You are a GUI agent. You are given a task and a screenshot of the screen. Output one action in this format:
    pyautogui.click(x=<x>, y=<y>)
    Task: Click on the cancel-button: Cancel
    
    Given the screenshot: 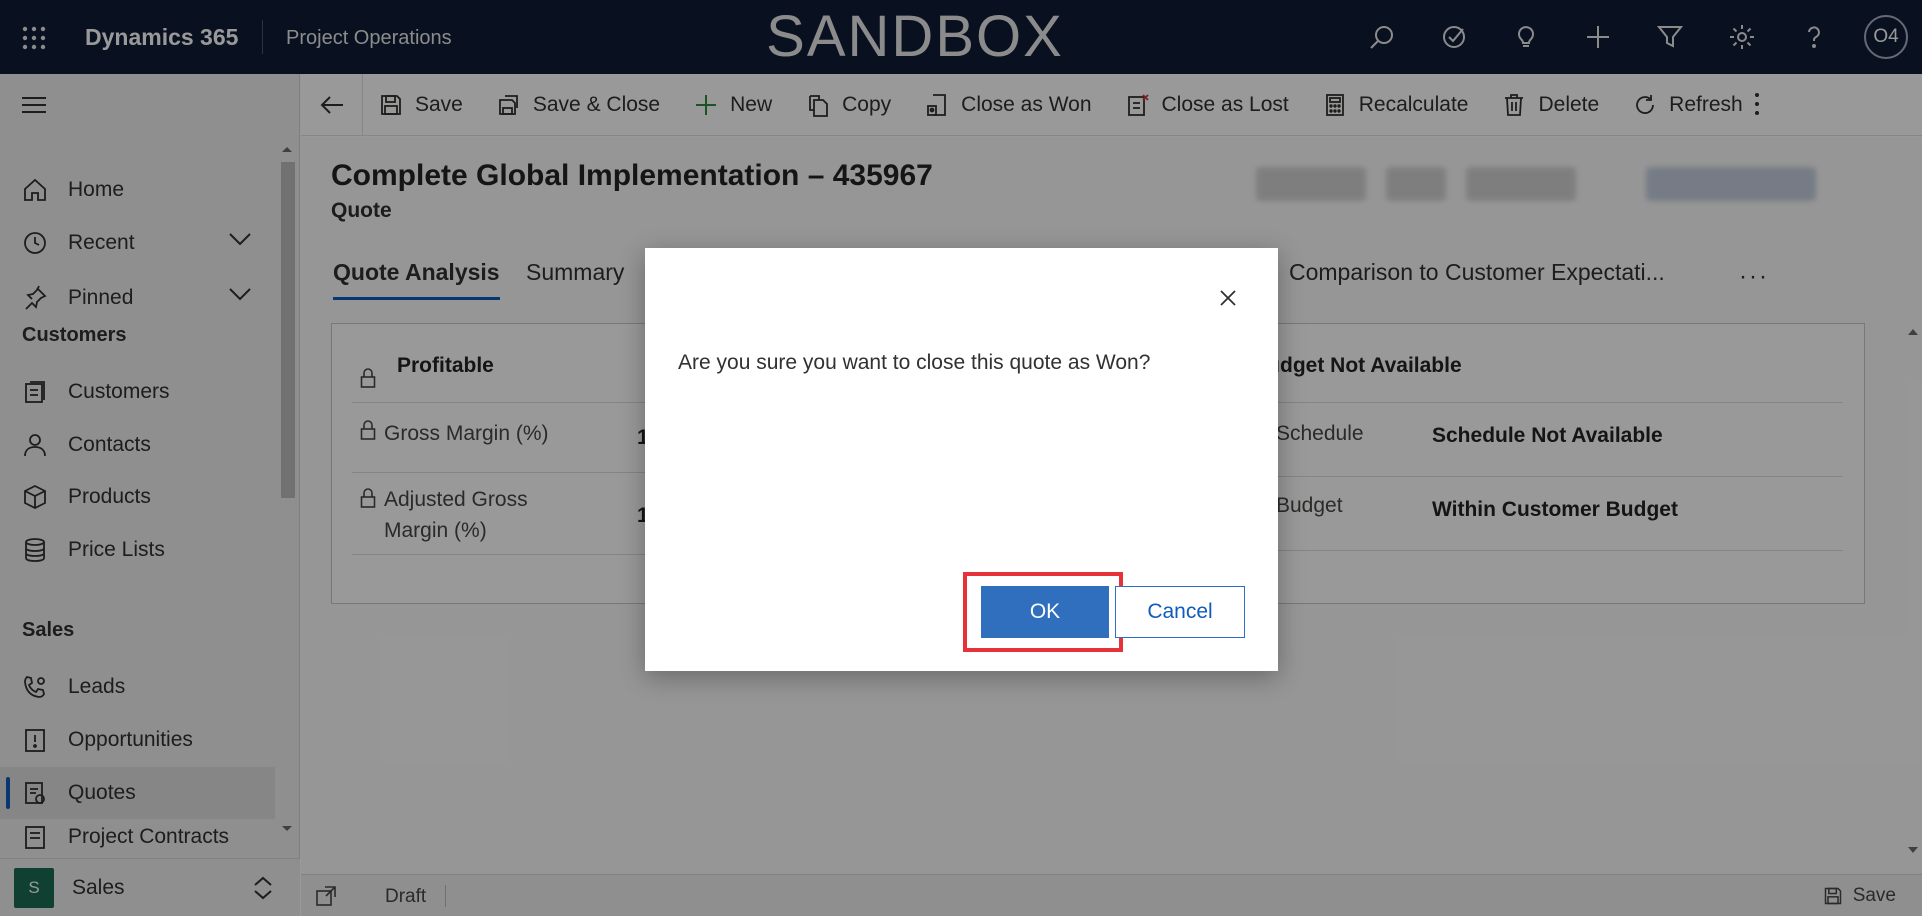 What is the action you would take?
    pyautogui.click(x=1180, y=612)
    